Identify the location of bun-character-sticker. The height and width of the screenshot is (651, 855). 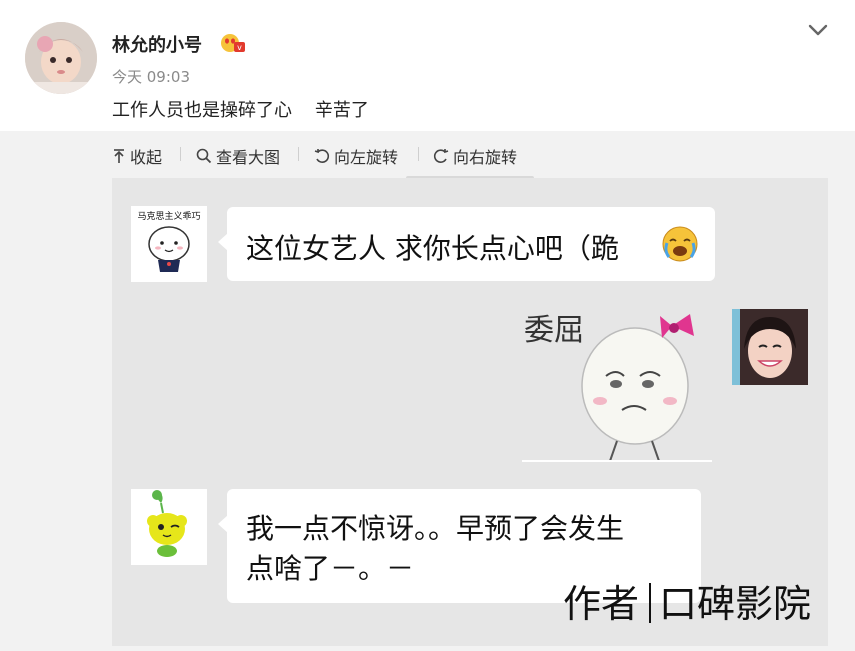
(169, 249).